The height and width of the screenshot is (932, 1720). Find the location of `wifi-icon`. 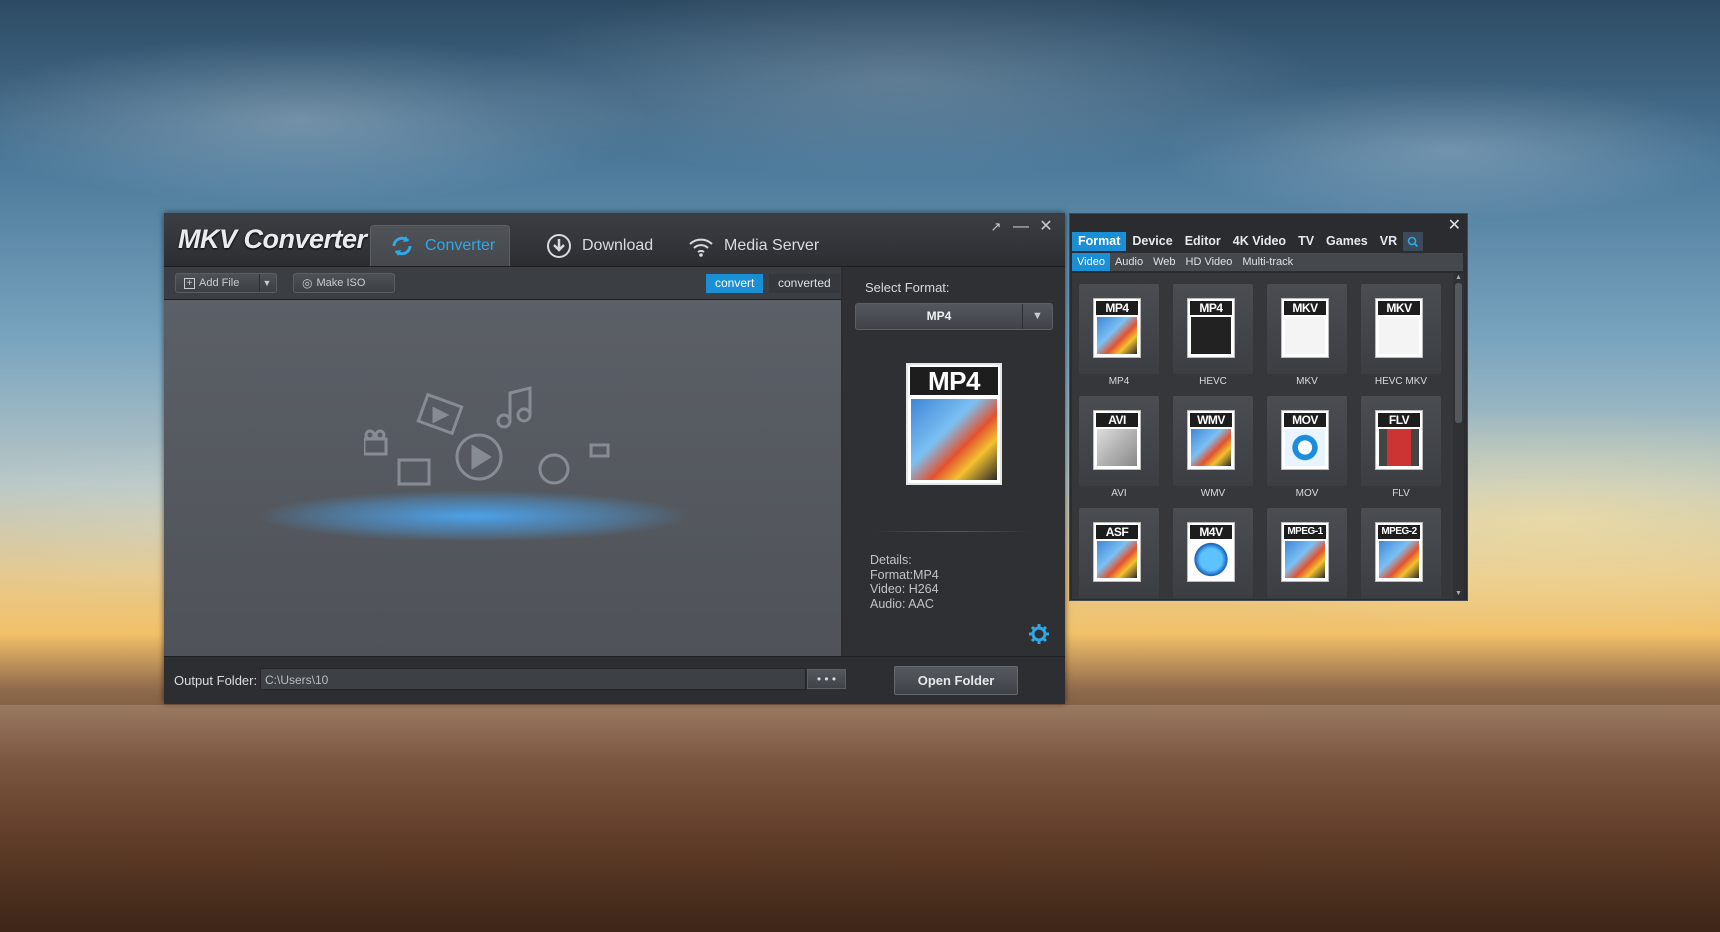

wifi-icon is located at coordinates (701, 247).